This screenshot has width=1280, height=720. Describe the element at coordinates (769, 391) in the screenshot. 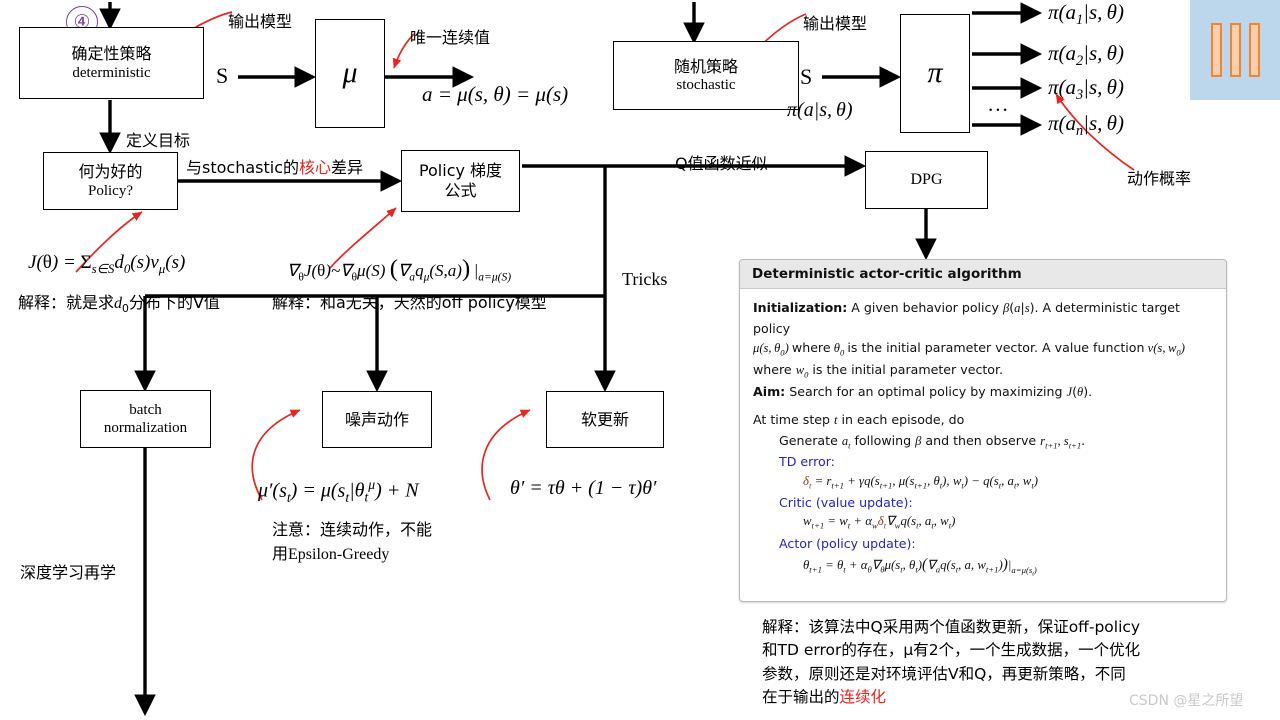

I see `algorithm-aim-label: Aim:` at that location.